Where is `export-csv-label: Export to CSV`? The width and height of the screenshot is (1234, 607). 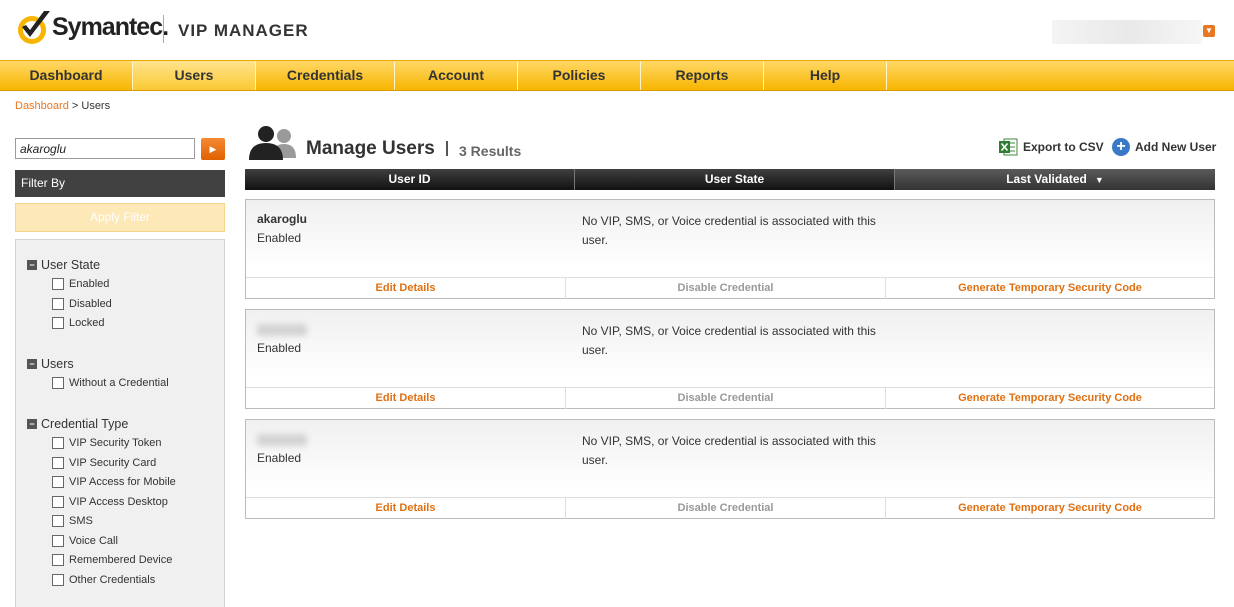
export-csv-label: Export to CSV is located at coordinates (1063, 147).